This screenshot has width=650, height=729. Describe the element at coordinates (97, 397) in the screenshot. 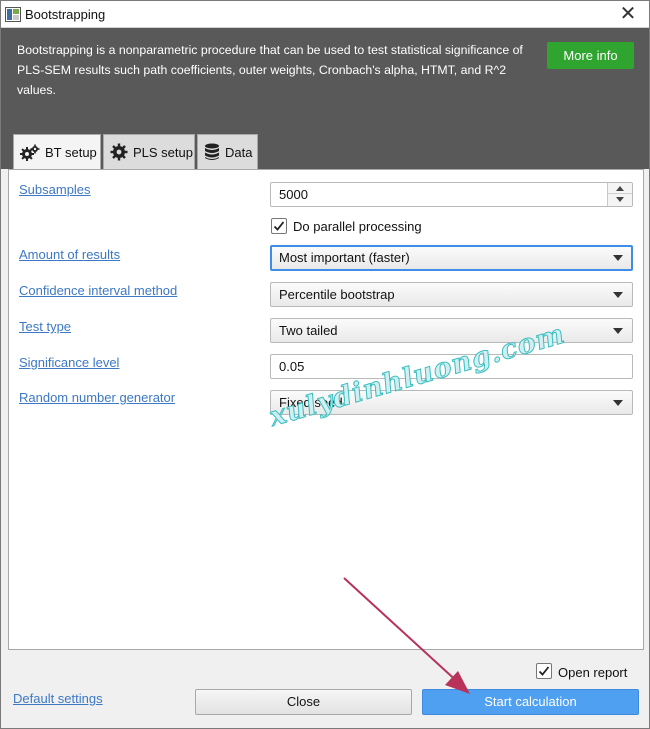

I see `random-number-generator-label: Random number generator` at that location.